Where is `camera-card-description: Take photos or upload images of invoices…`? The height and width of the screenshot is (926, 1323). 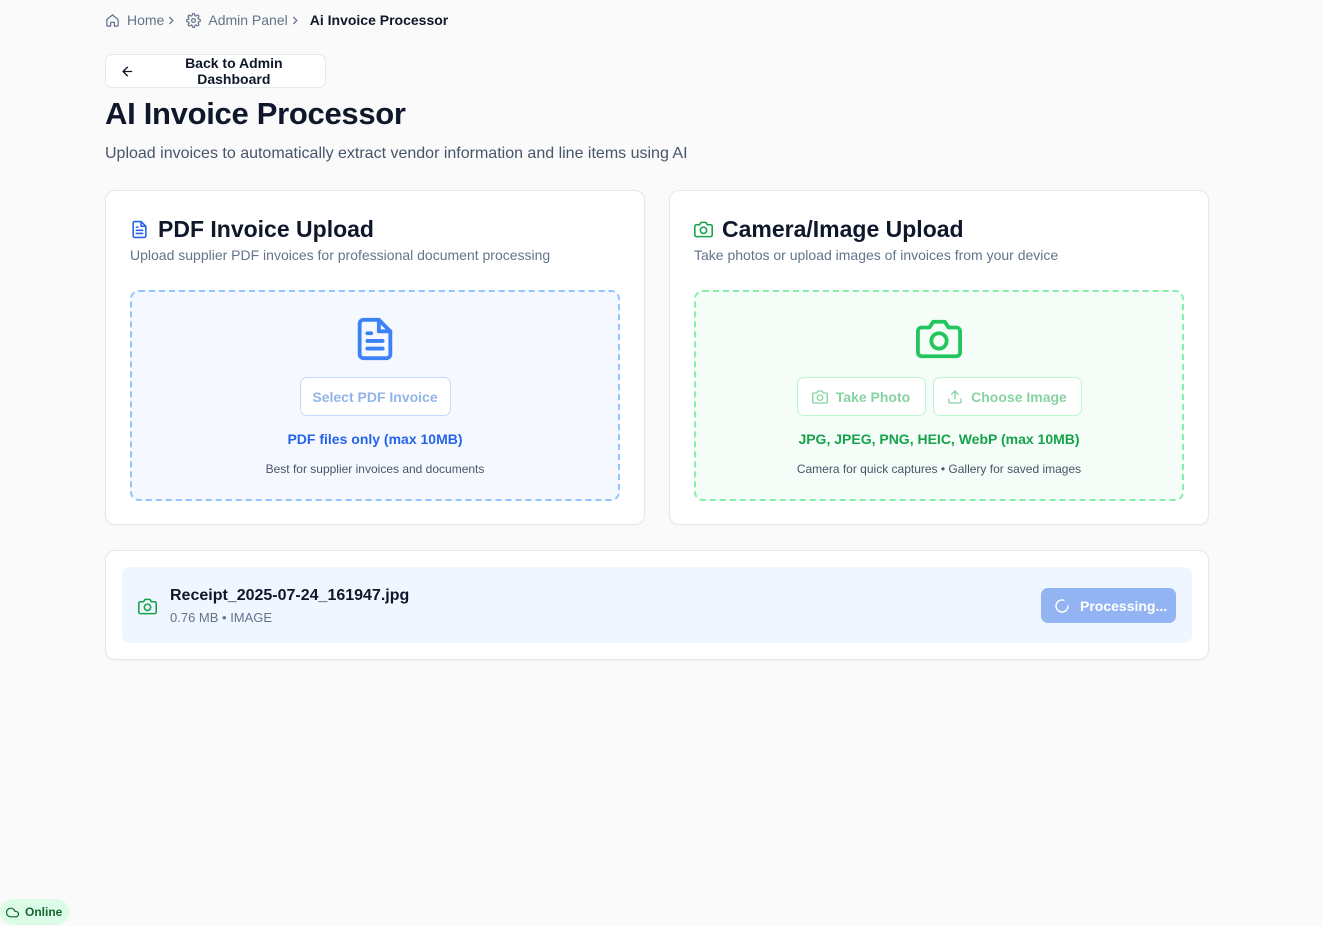
camera-card-description: Take photos or upload images of invoices… is located at coordinates (876, 255).